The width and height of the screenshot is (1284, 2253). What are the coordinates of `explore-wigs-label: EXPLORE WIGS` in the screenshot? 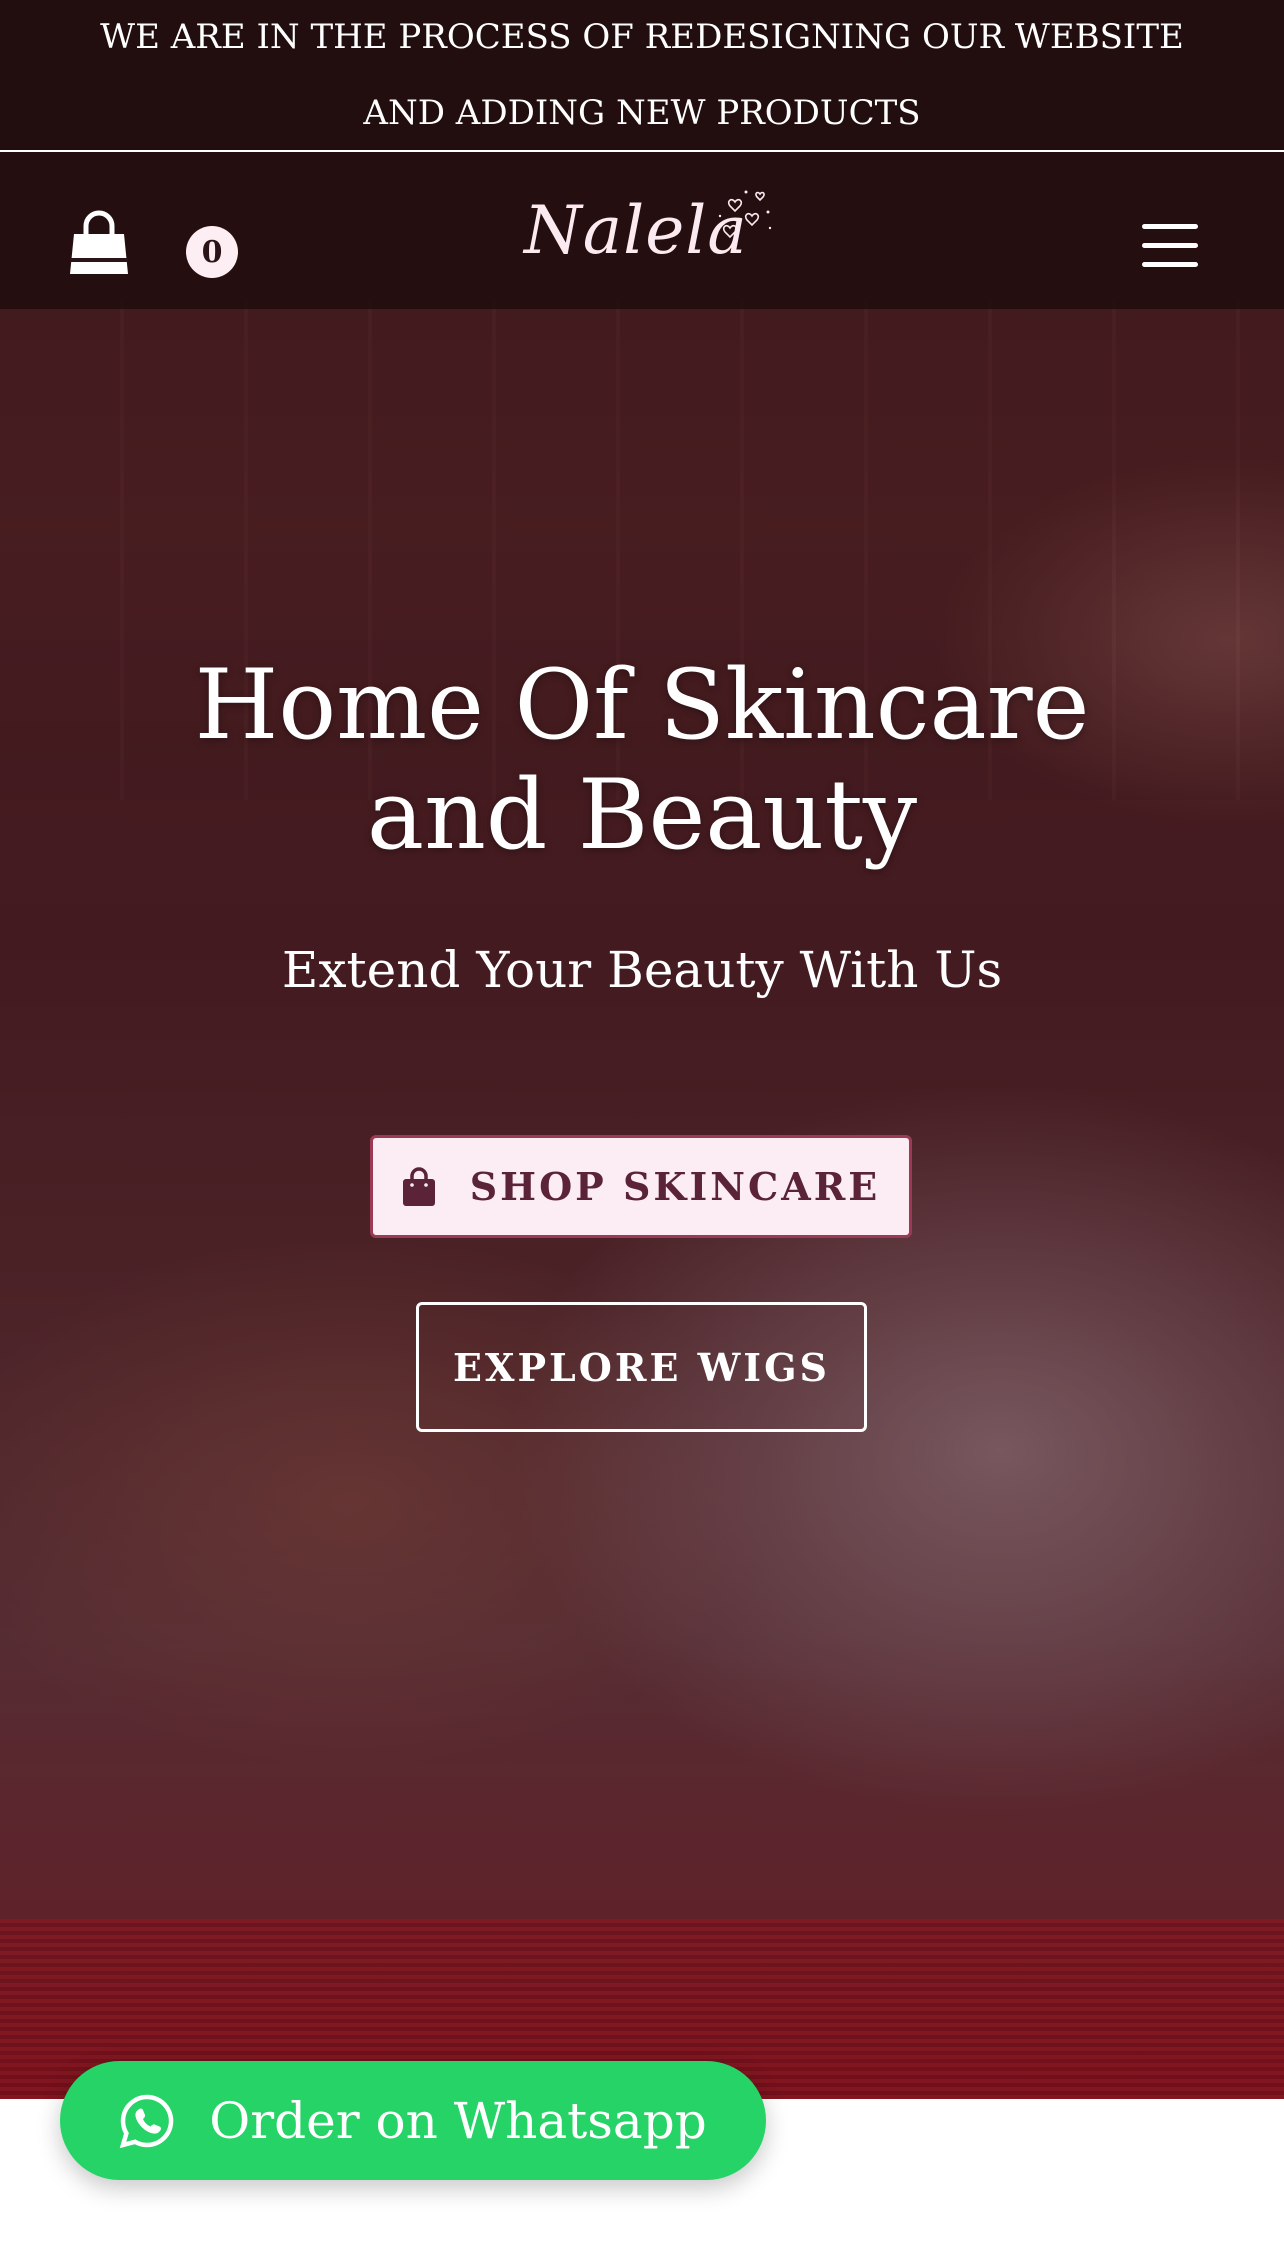 It's located at (641, 1367).